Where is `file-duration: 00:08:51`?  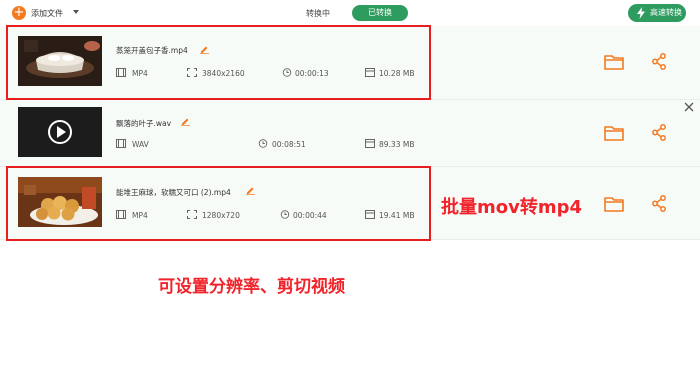 file-duration: 00:08:51 is located at coordinates (289, 144).